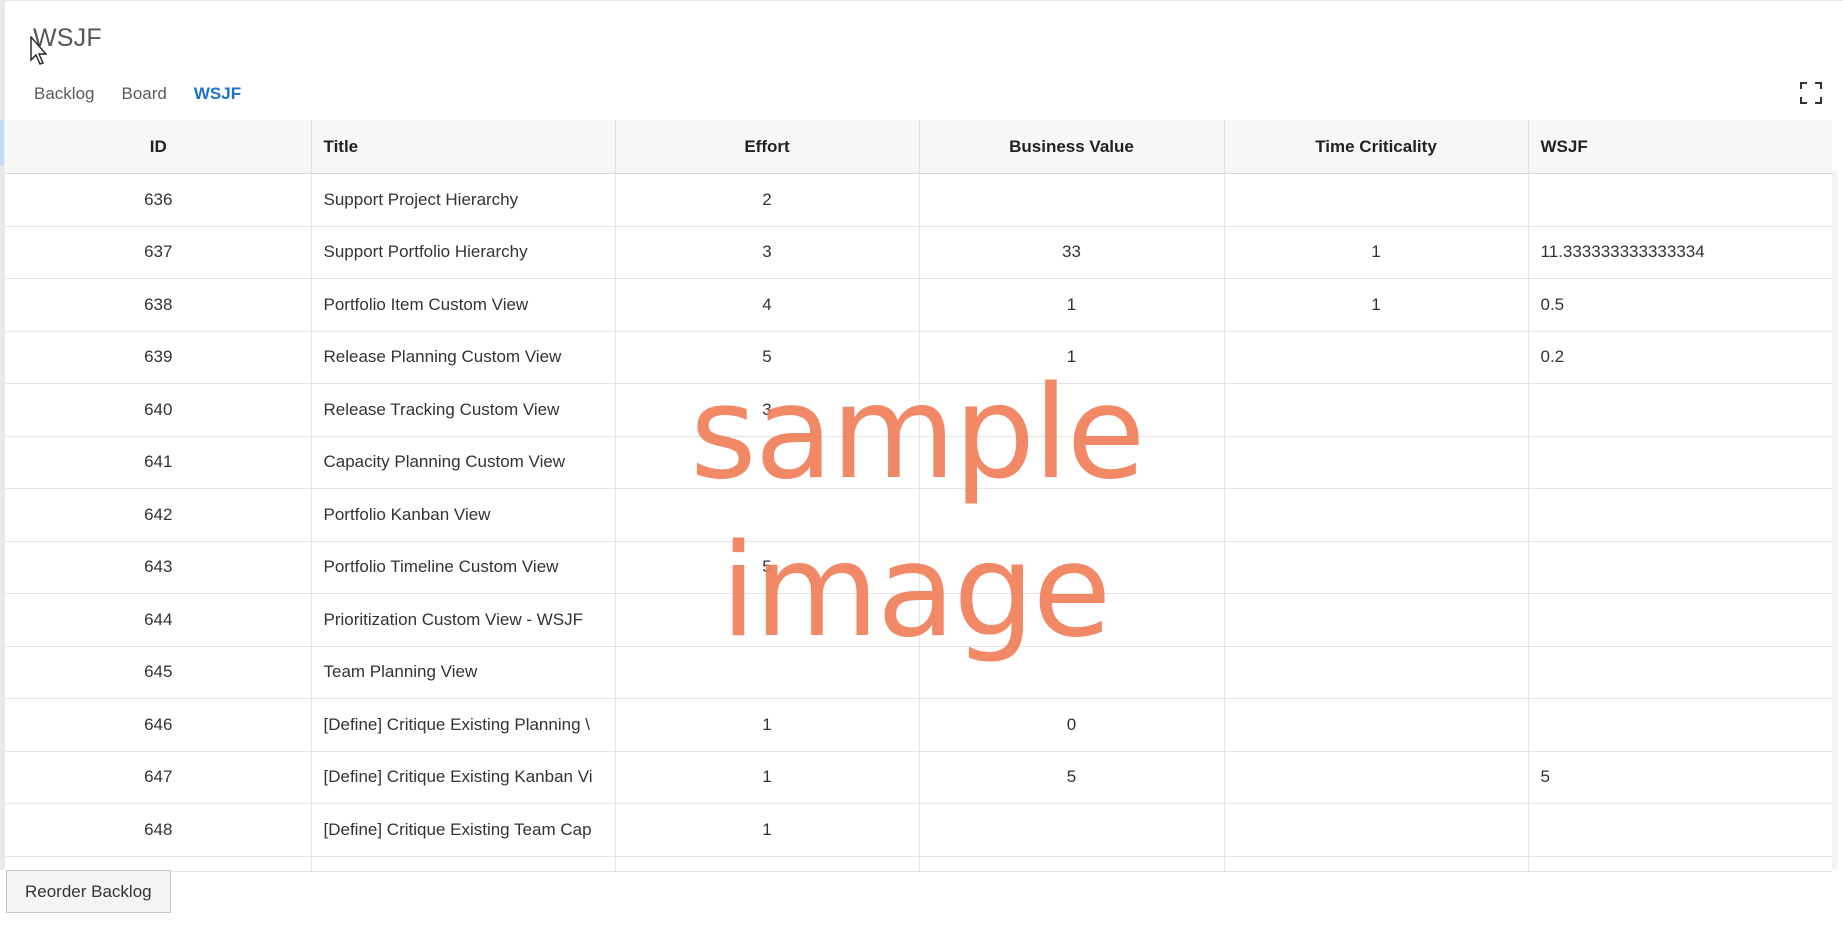  What do you see at coordinates (463, 252) in the screenshot?
I see `cell-title: Support Portfolio Hierarchy` at bounding box center [463, 252].